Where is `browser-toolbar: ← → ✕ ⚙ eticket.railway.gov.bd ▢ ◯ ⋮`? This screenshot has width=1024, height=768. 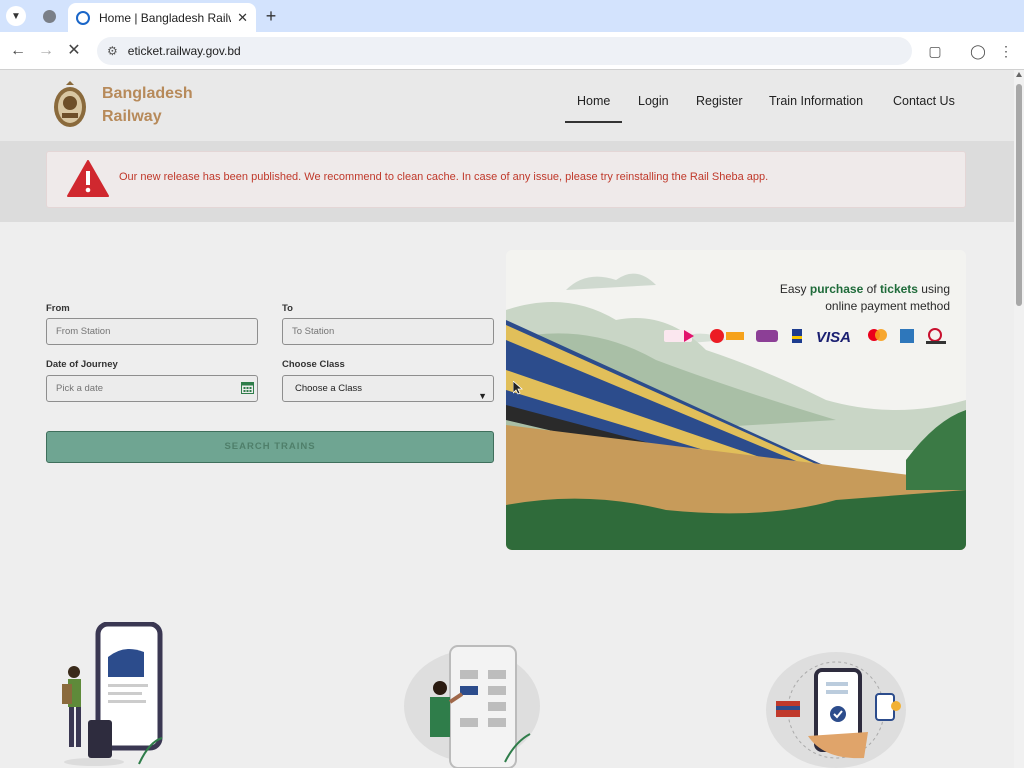 browser-toolbar: ← → ✕ ⚙ eticket.railway.gov.bd ▢ ◯ ⋮ is located at coordinates (512, 51).